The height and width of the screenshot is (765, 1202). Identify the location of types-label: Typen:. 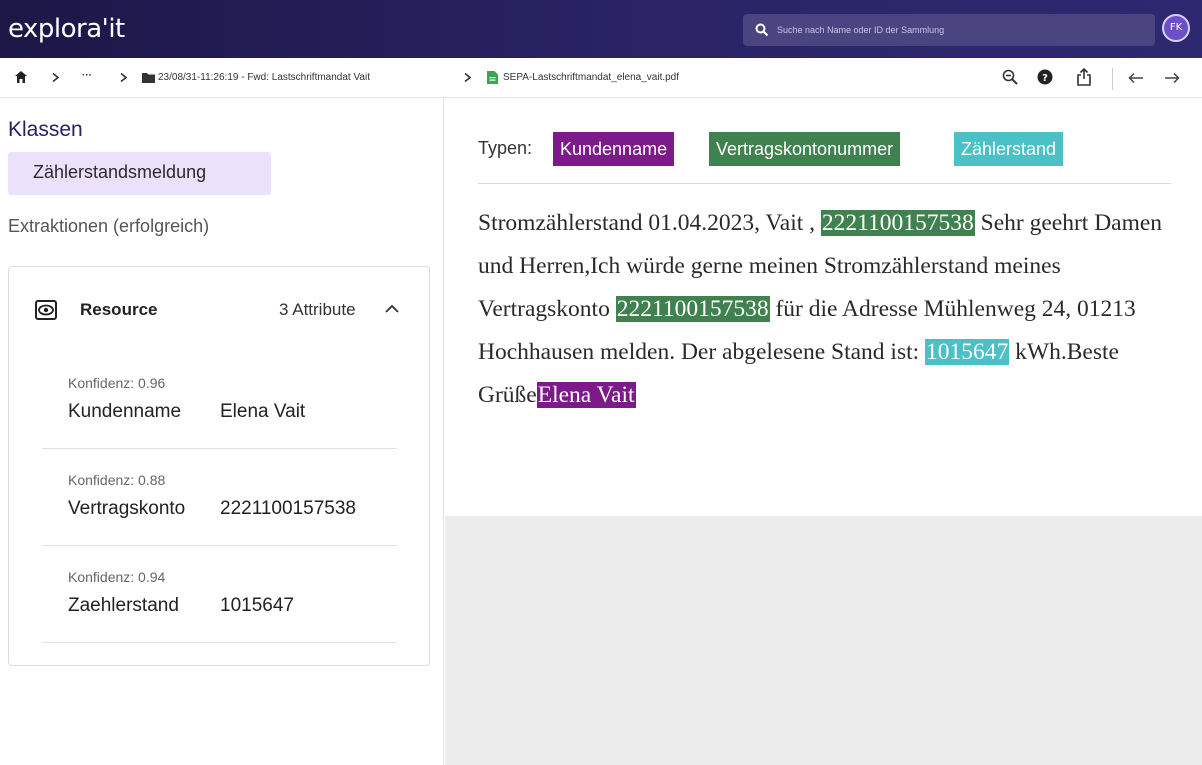
(505, 148).